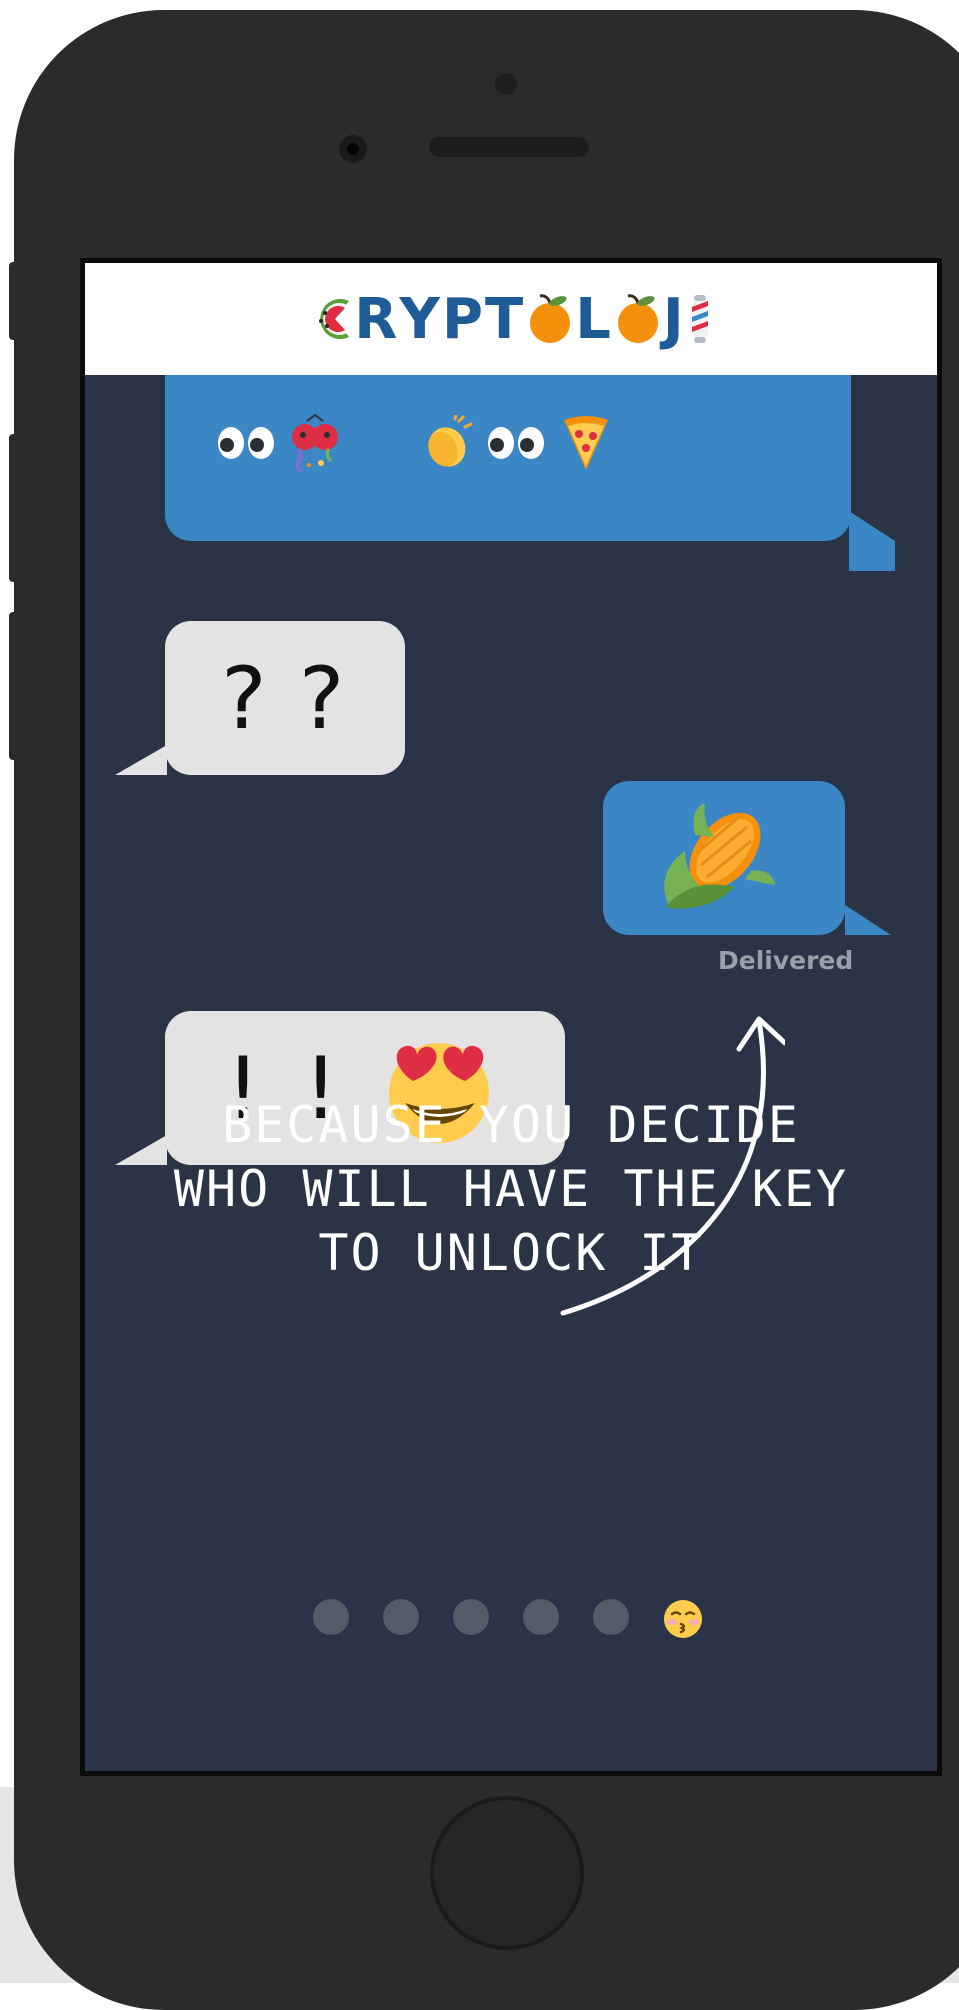  I want to click on clapping-hands-icon, so click(447, 444).